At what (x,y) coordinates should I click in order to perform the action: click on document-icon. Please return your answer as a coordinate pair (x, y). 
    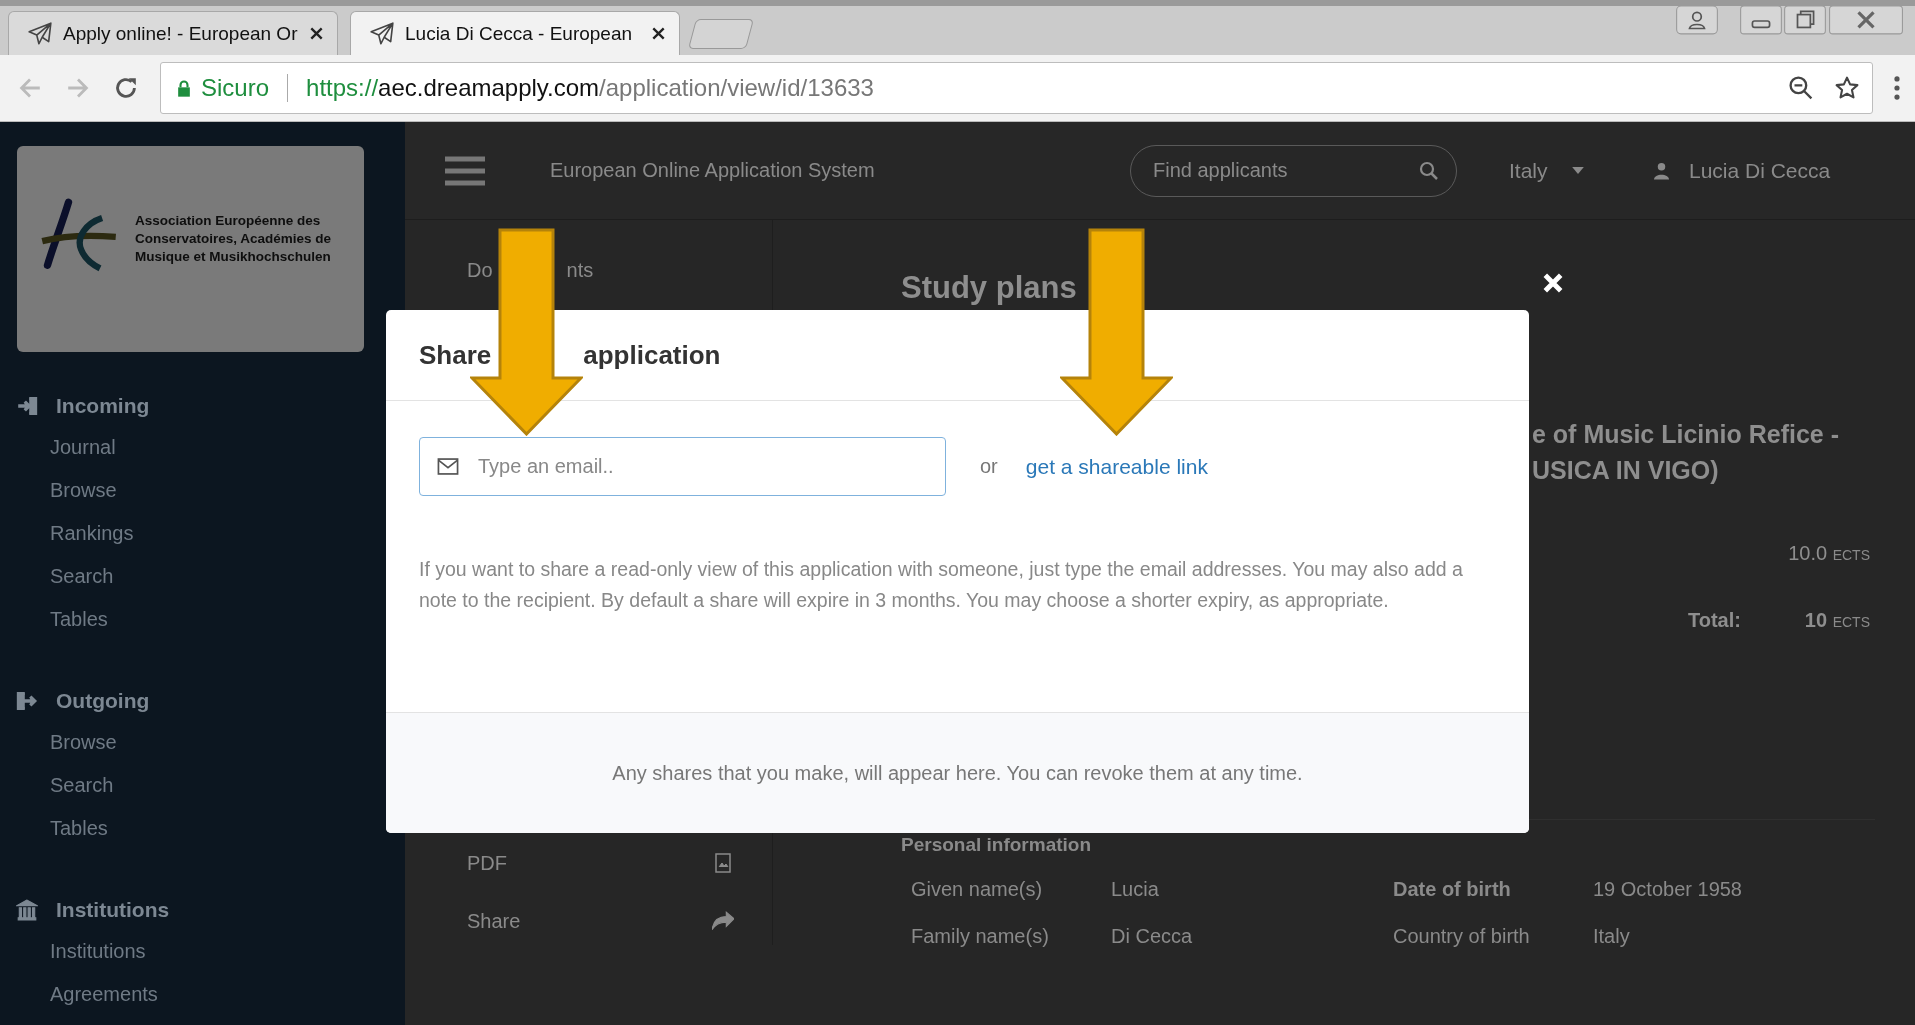
    Looking at the image, I should click on (723, 863).